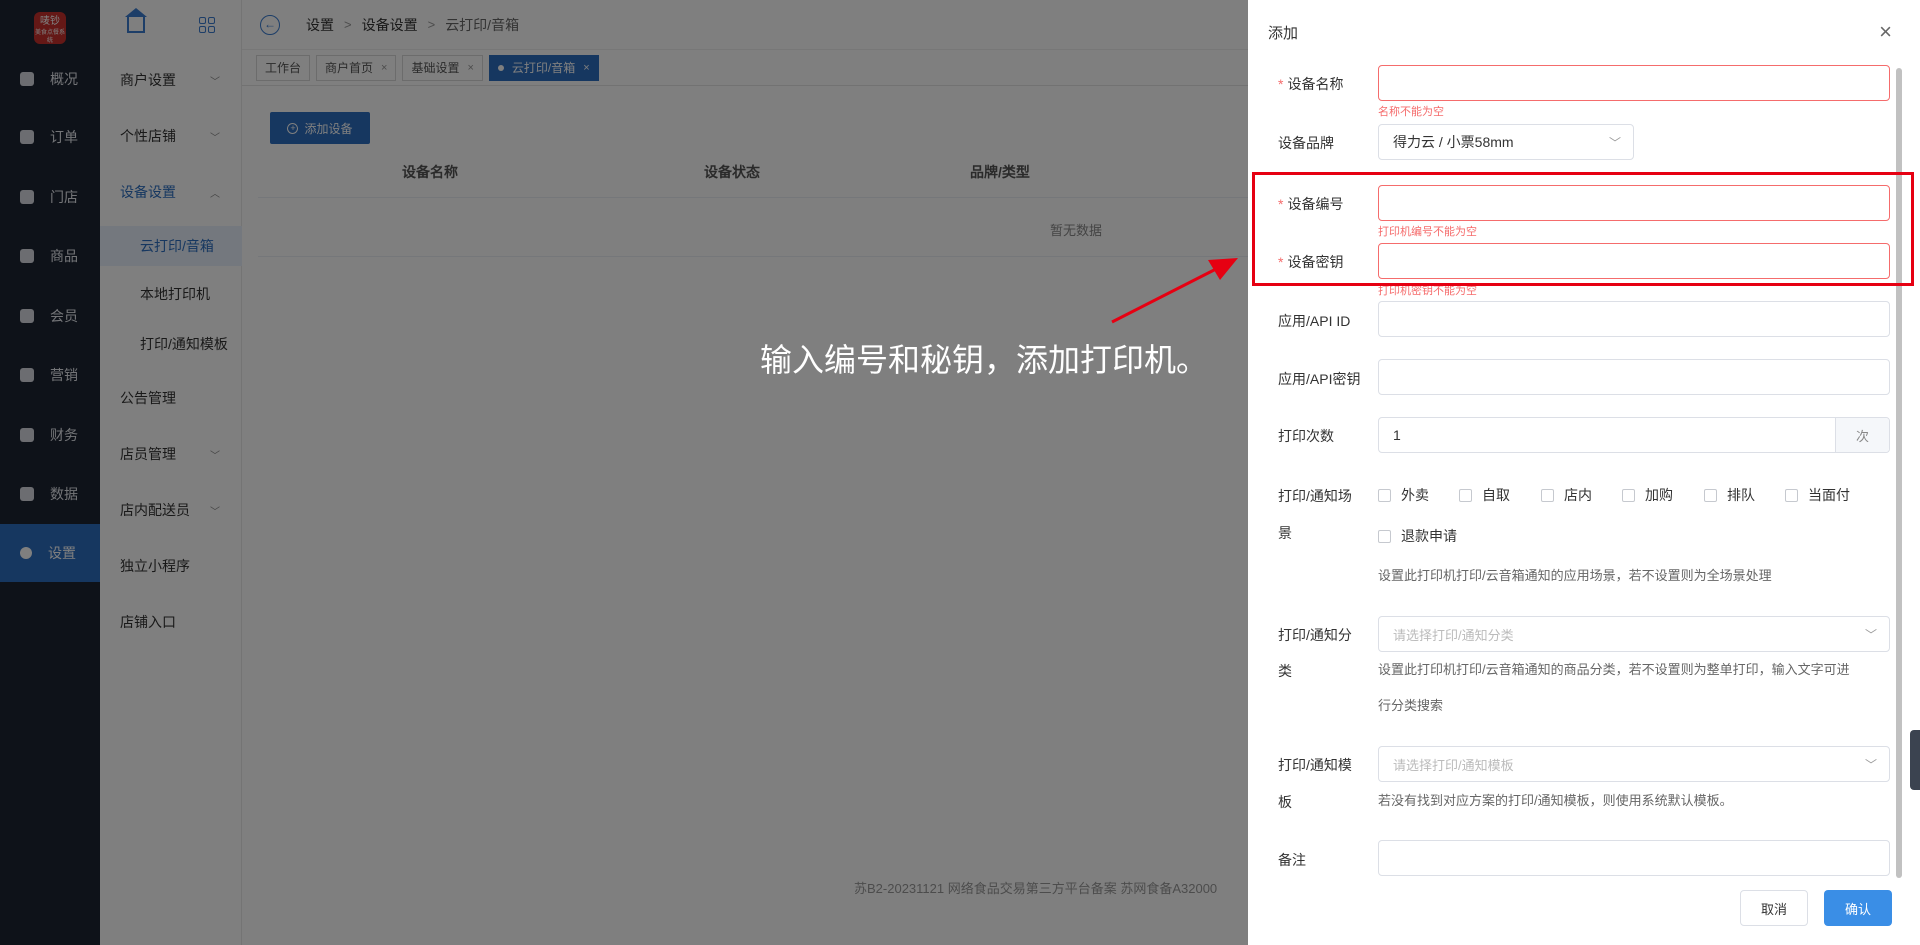  I want to click on checkbox-label: 店内, so click(1578, 495).